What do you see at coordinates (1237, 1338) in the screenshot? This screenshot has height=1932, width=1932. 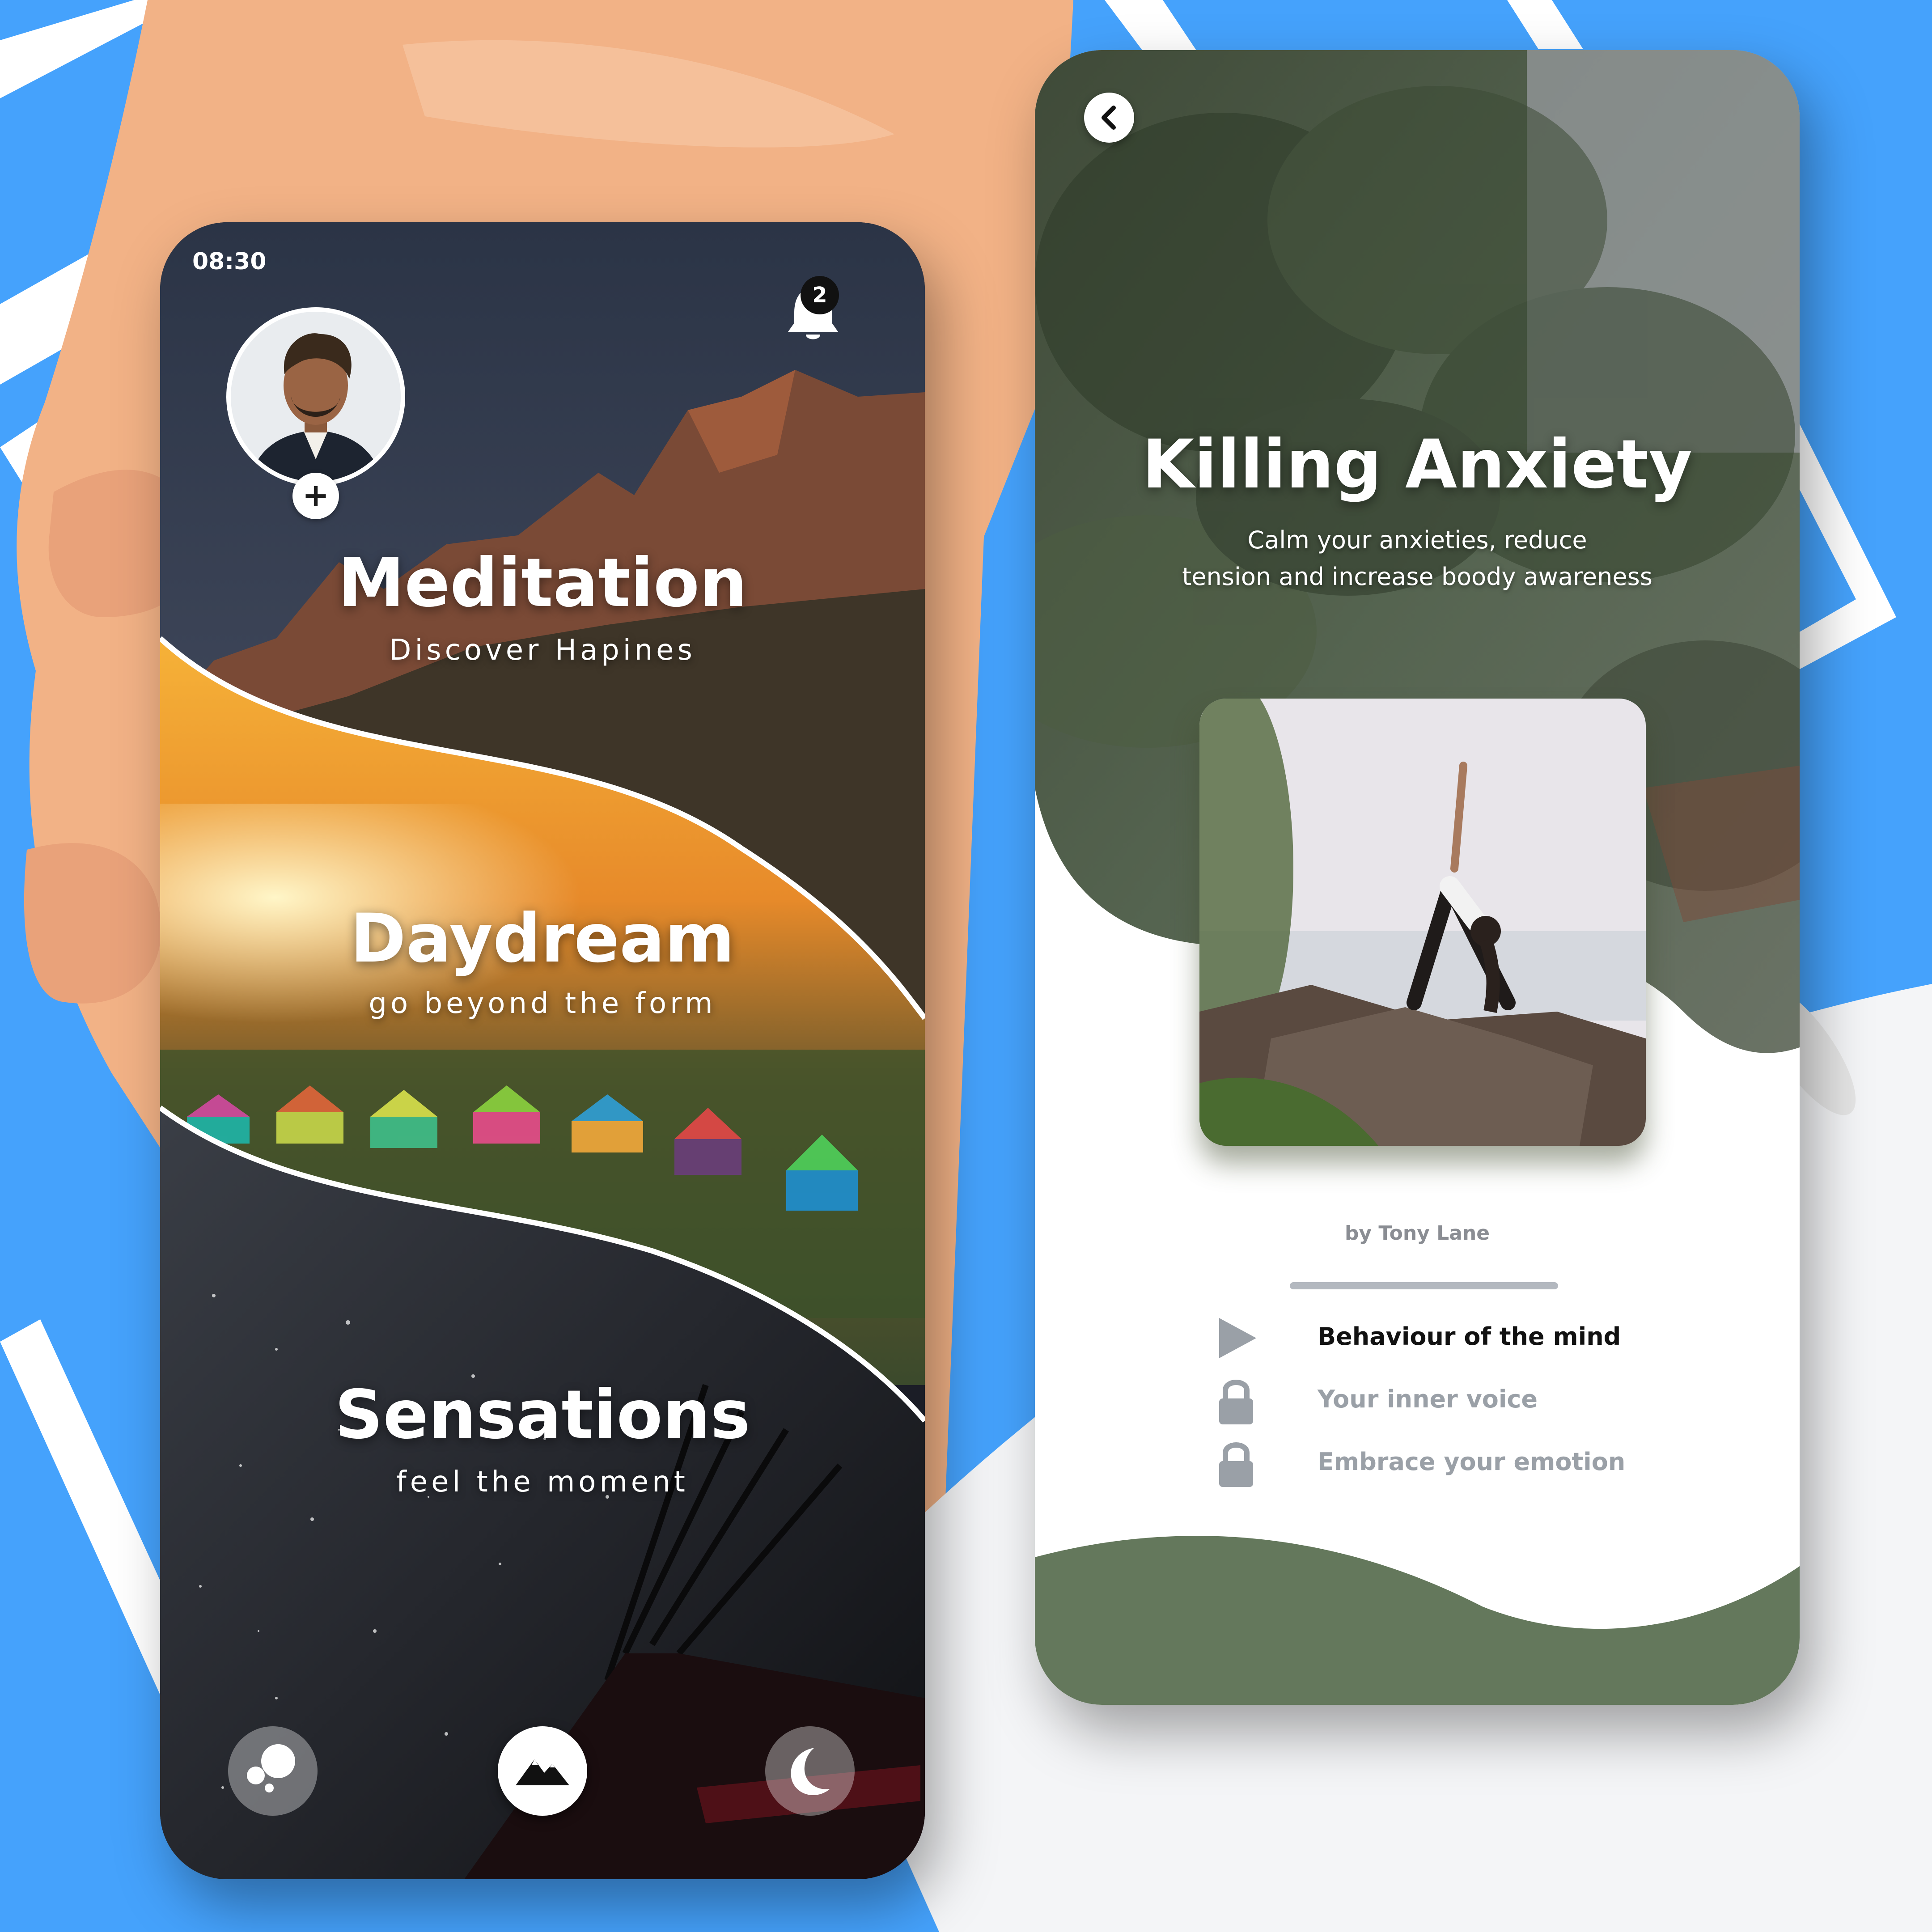 I see `play-icon` at bounding box center [1237, 1338].